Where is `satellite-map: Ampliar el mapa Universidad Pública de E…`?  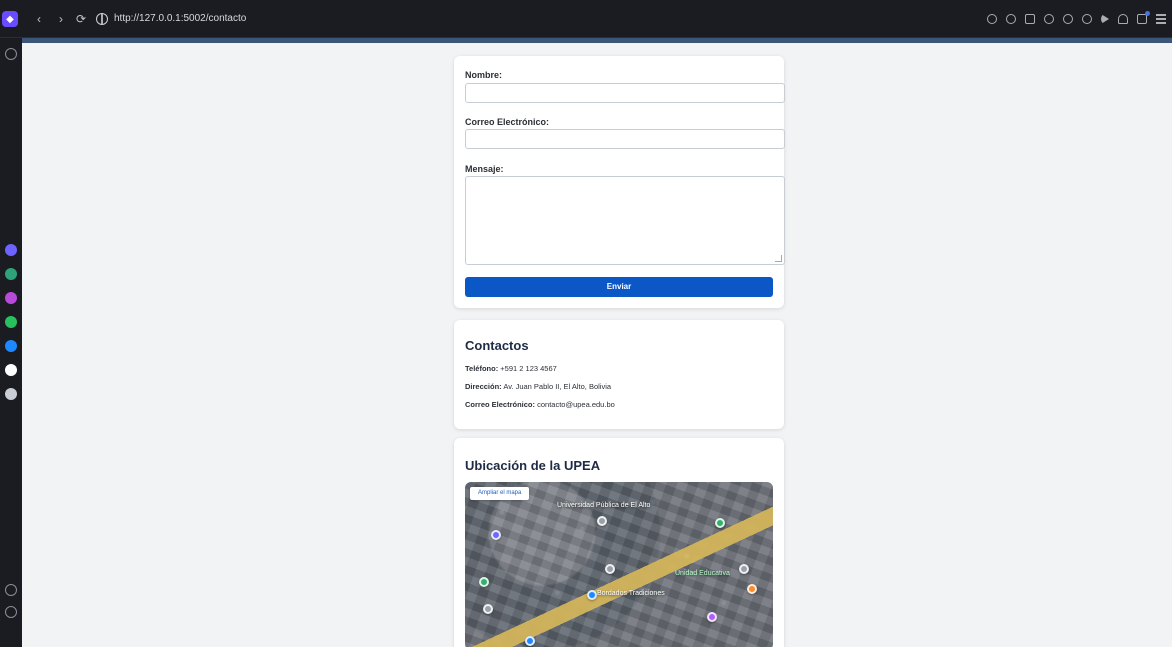
satellite-map: Ampliar el mapa Universidad Pública de E… is located at coordinates (619, 564).